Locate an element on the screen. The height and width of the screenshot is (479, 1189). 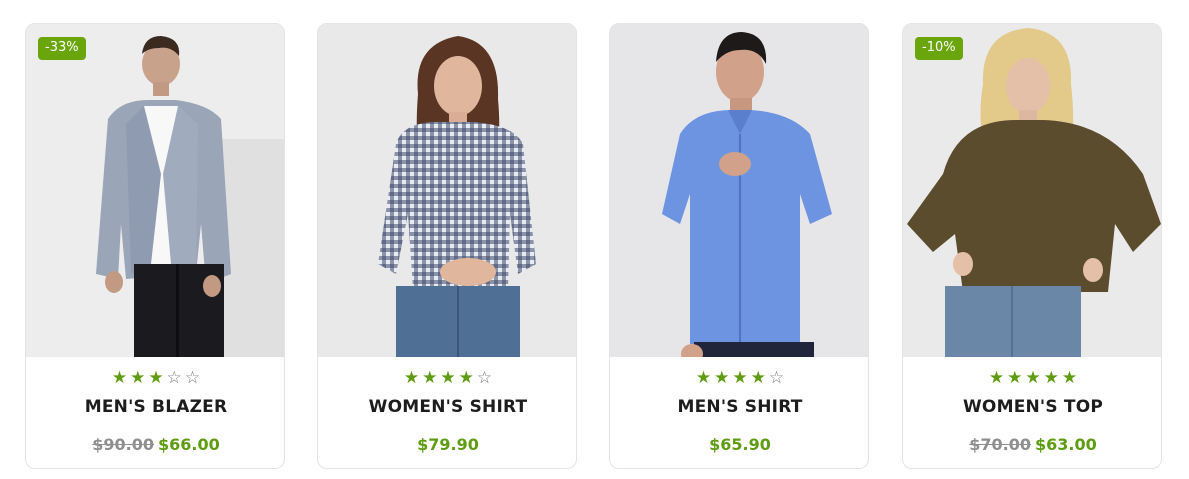
product-name: MEN'S SHIRT is located at coordinates (739, 407).